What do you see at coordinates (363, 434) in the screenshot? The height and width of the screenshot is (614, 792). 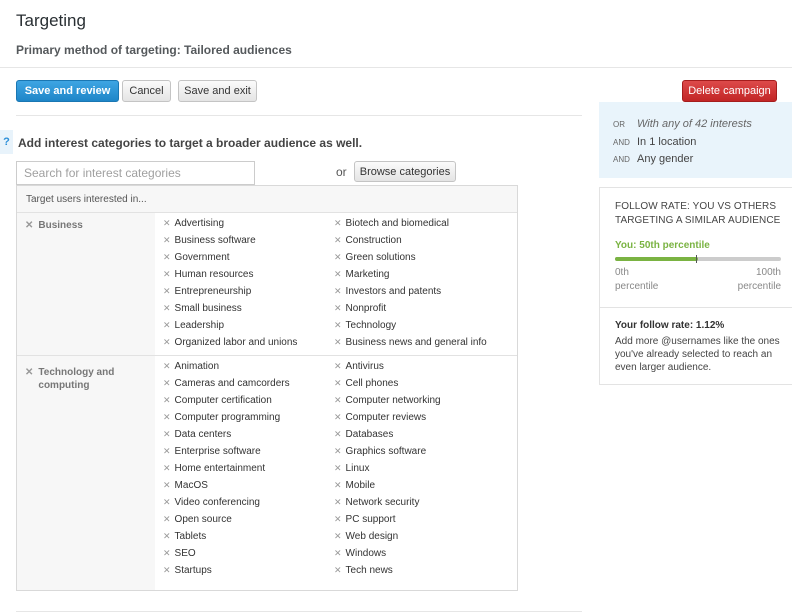 I see `interest-item: ✕ Databases` at bounding box center [363, 434].